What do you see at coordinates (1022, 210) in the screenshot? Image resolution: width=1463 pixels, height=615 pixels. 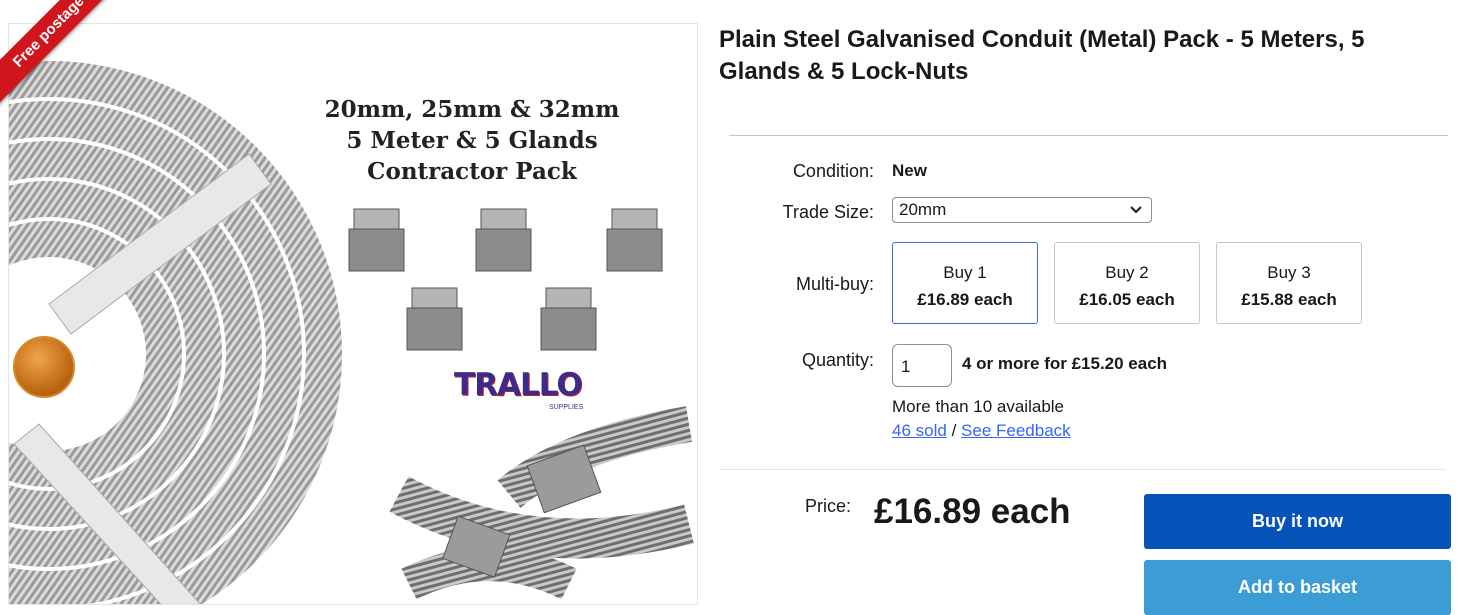 I see `trade-size-select: 20mm` at bounding box center [1022, 210].